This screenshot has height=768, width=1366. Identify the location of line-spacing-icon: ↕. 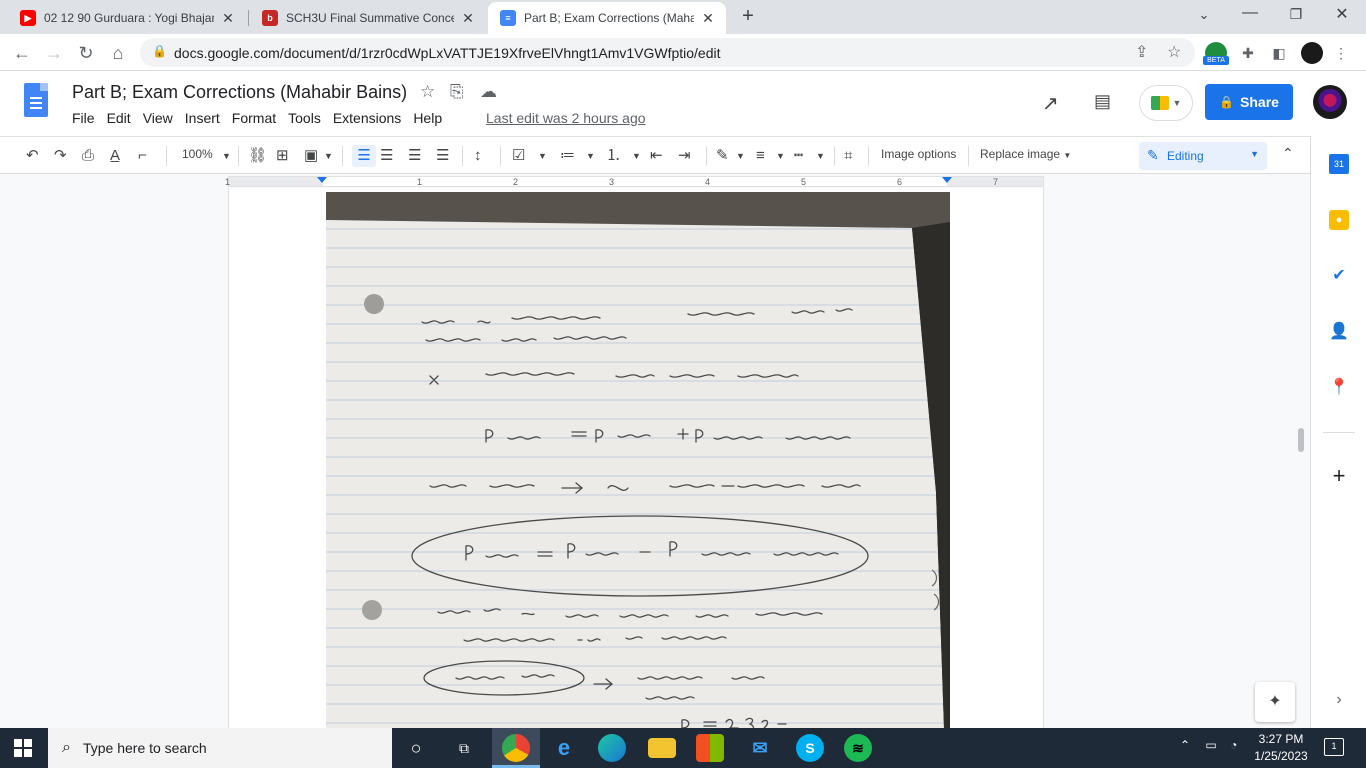
(478, 156).